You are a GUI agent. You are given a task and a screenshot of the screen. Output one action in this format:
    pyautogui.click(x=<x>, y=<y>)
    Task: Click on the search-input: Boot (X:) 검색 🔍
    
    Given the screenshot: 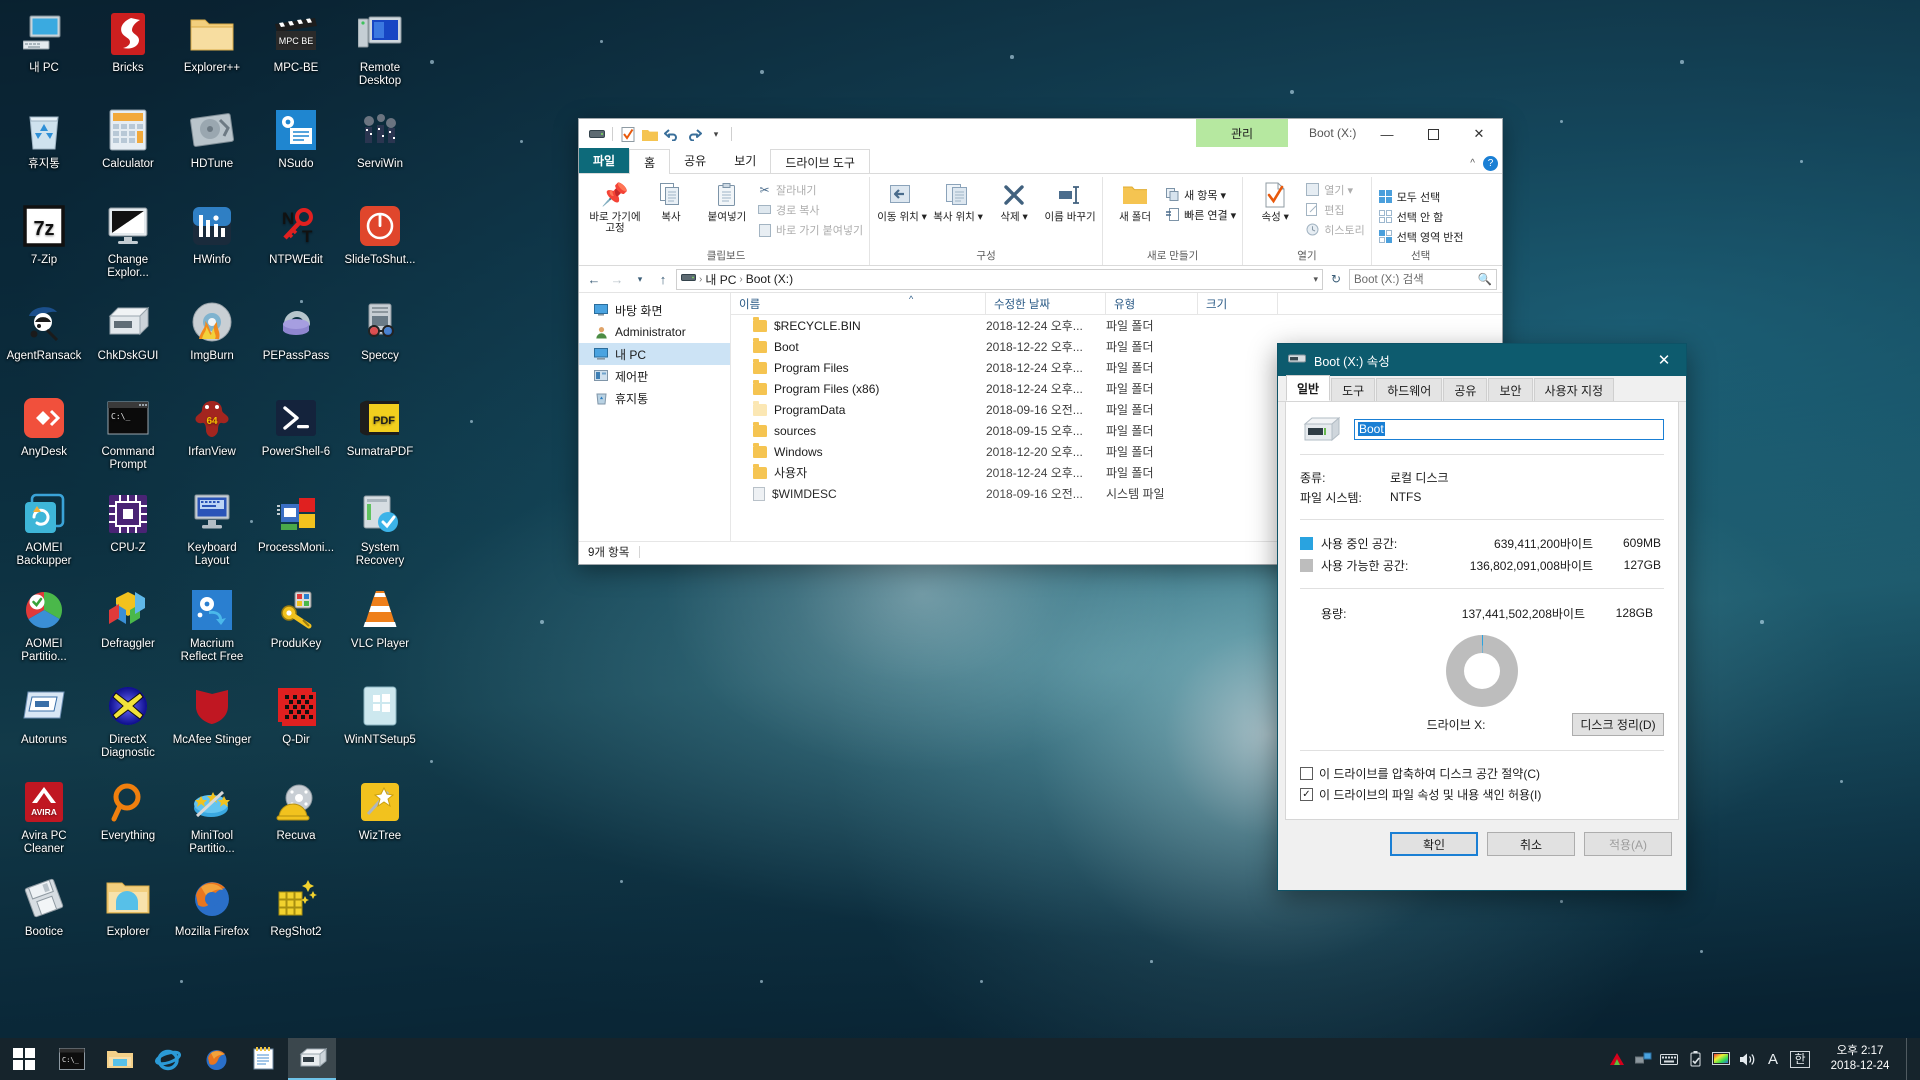 What is the action you would take?
    pyautogui.click(x=1423, y=279)
    